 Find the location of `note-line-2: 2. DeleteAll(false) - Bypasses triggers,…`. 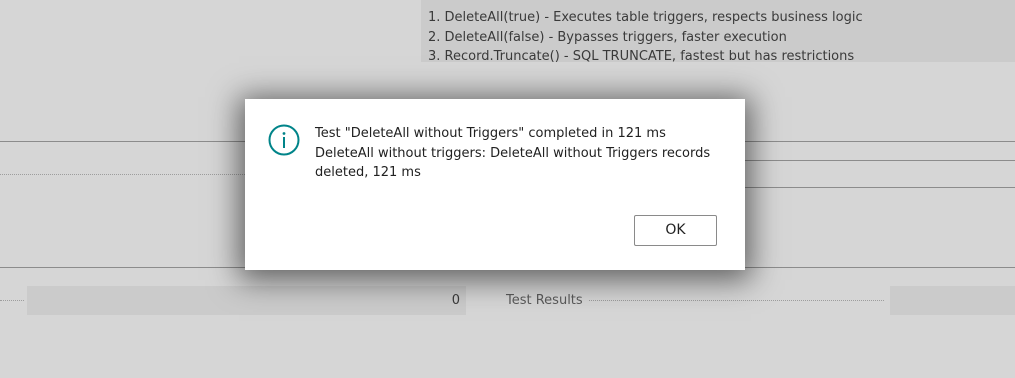

note-line-2: 2. DeleteAll(false) - Bypasses triggers,… is located at coordinates (607, 37).